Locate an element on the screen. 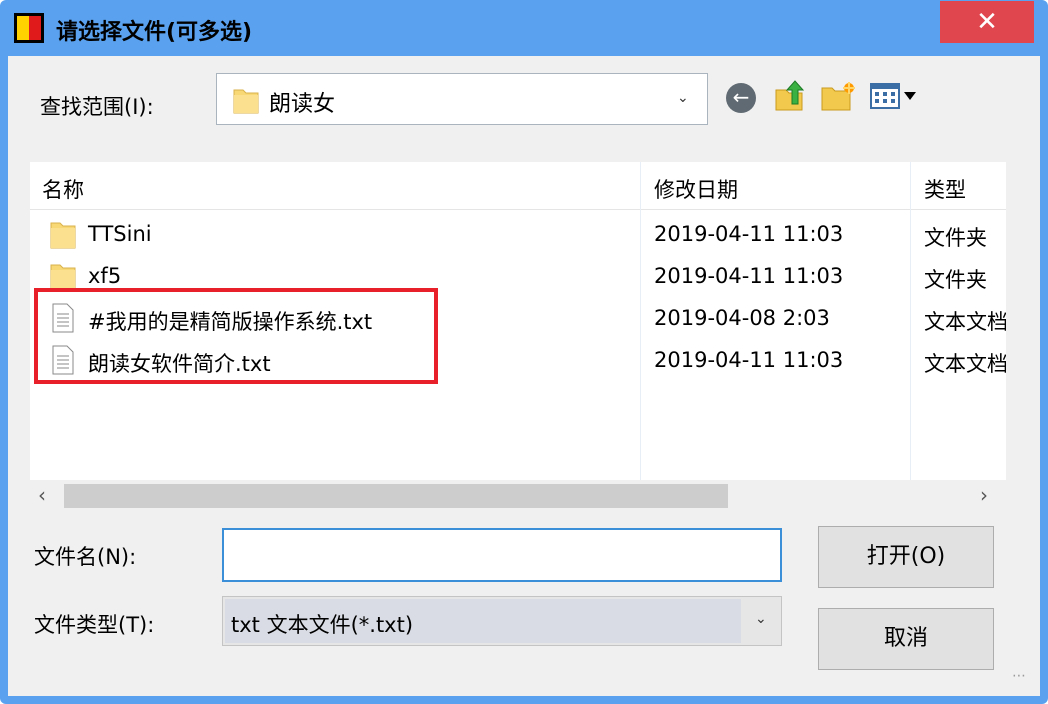 Image resolution: width=1048 pixels, height=704 pixels. filetype-dropdown: txt 文本文件(*.txt) ⌄ is located at coordinates (502, 621).